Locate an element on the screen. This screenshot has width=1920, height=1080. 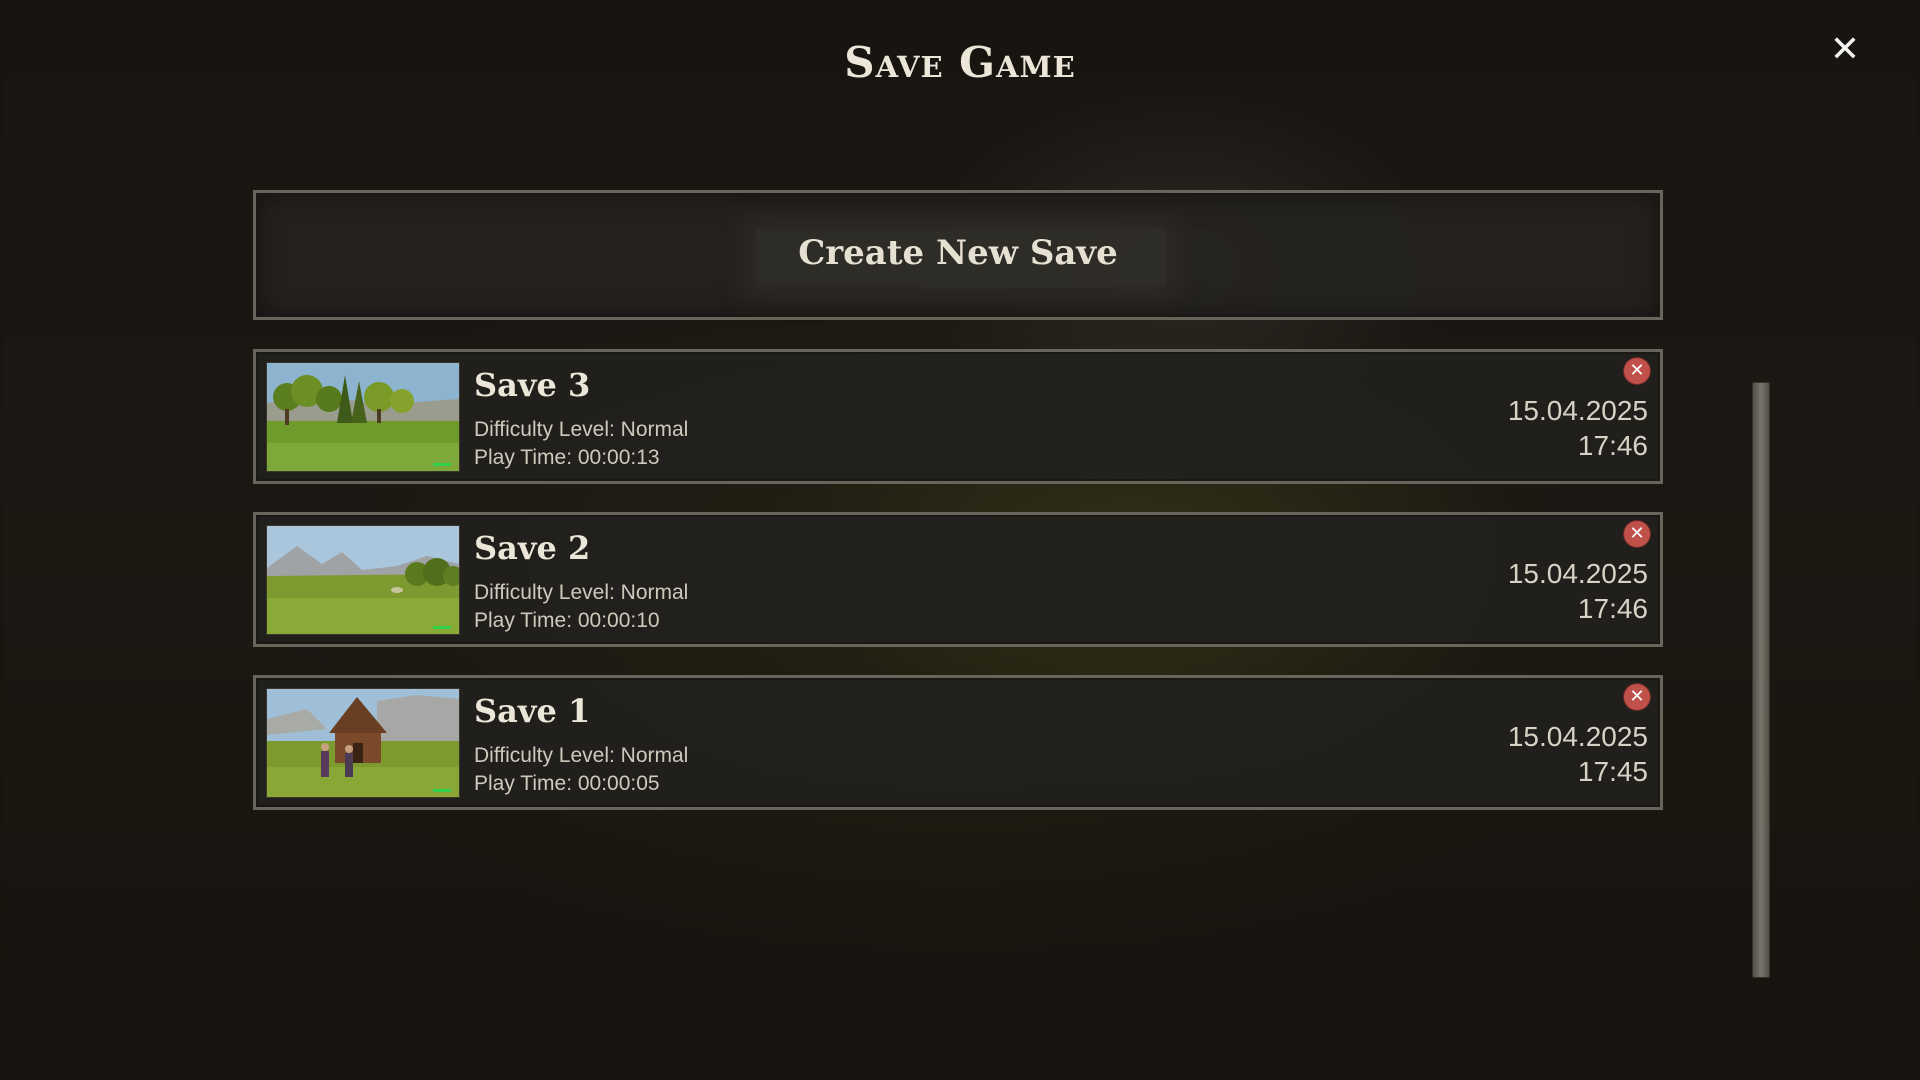
close-icon: ✕ is located at coordinates (1845, 50).